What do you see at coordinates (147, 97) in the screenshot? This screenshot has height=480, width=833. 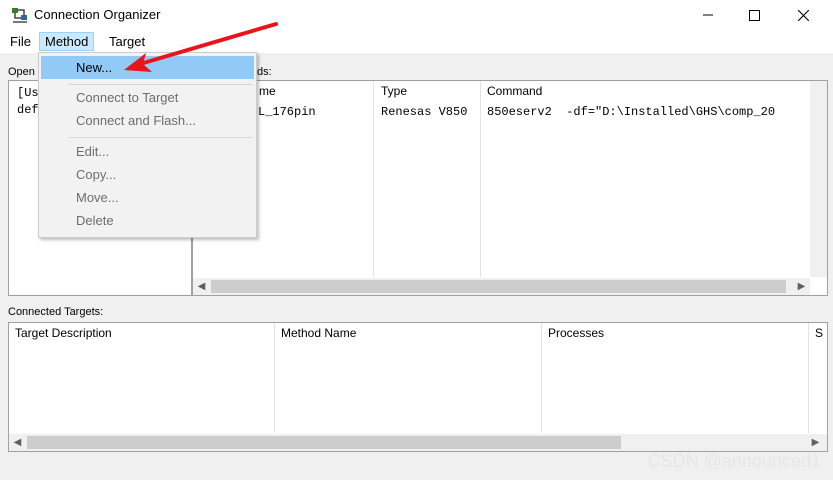 I see `menu-item-connect-to-target: Connect to Target` at bounding box center [147, 97].